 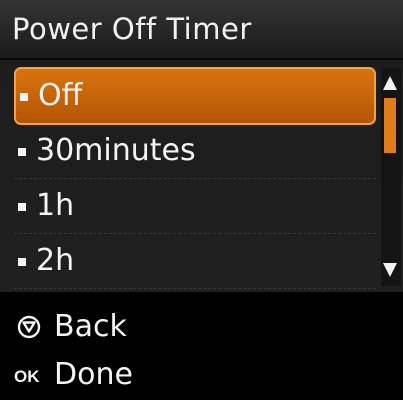 What do you see at coordinates (390, 270) in the screenshot?
I see `scroll-down-icon` at bounding box center [390, 270].